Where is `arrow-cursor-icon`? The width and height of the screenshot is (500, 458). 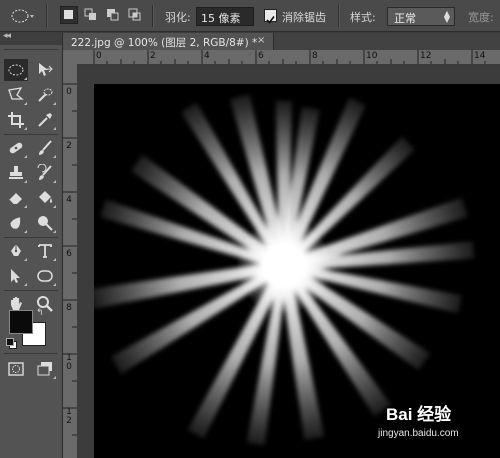
arrow-cursor-icon is located at coordinates (15, 276).